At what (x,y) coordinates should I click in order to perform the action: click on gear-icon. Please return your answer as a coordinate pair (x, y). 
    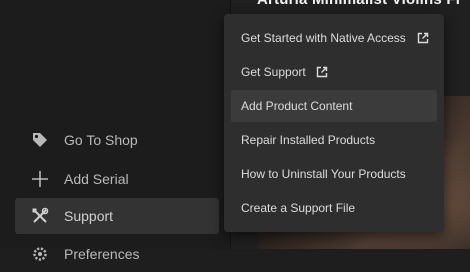
    Looking at the image, I should click on (40, 254).